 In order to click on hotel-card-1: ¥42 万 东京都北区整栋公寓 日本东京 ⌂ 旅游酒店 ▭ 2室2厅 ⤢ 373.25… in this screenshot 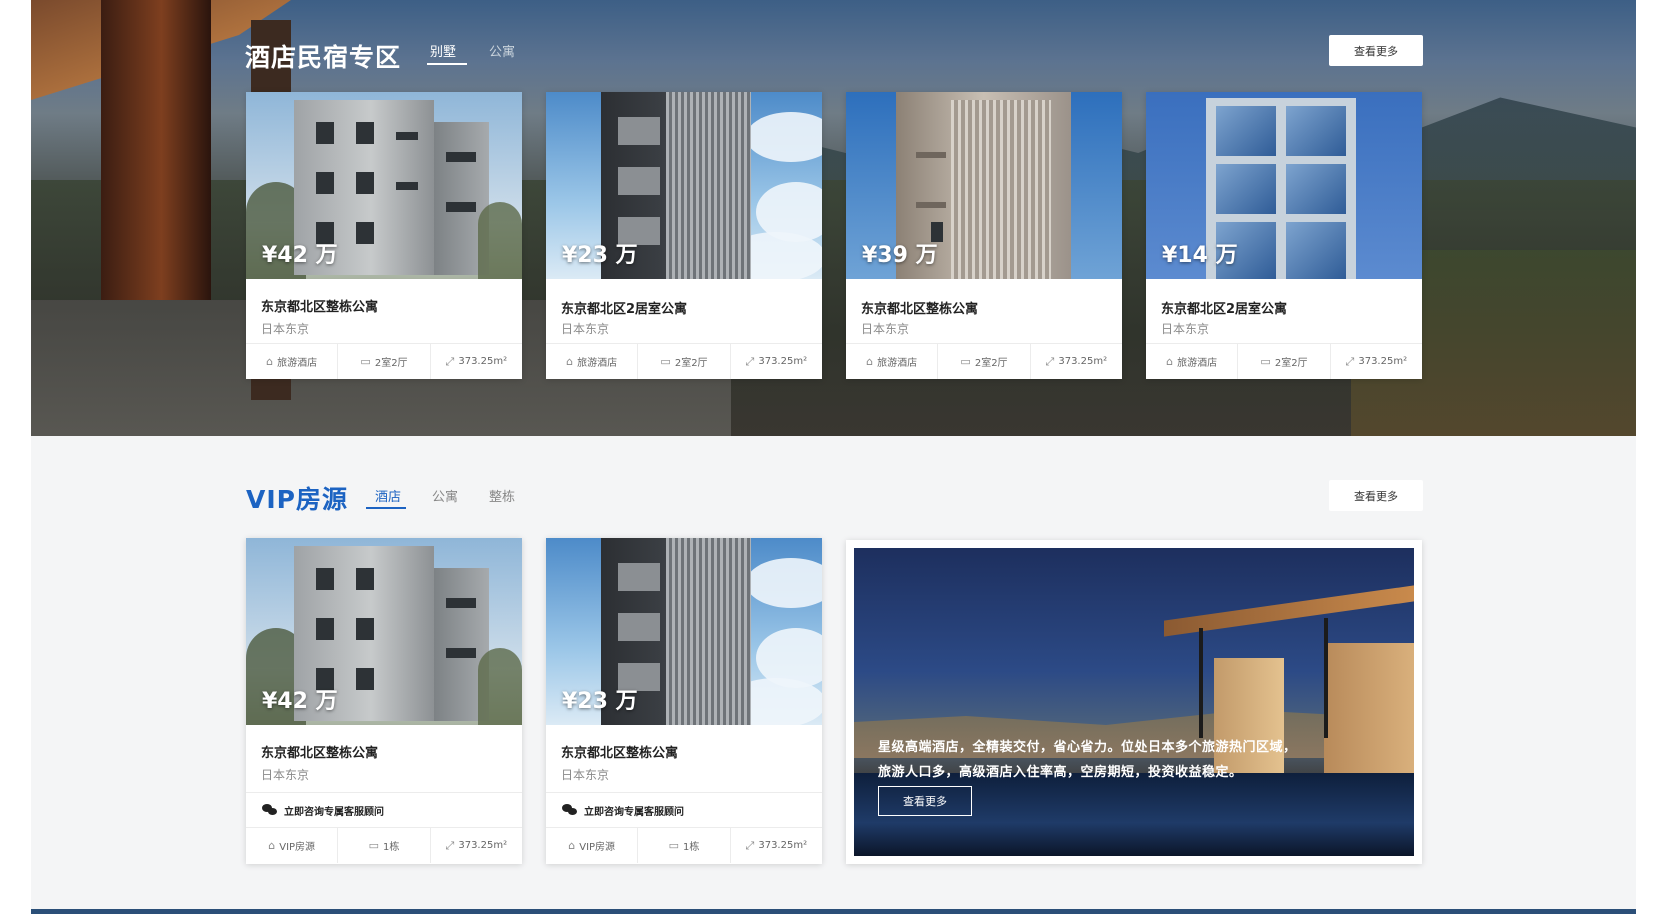, I will do `click(384, 235)`.